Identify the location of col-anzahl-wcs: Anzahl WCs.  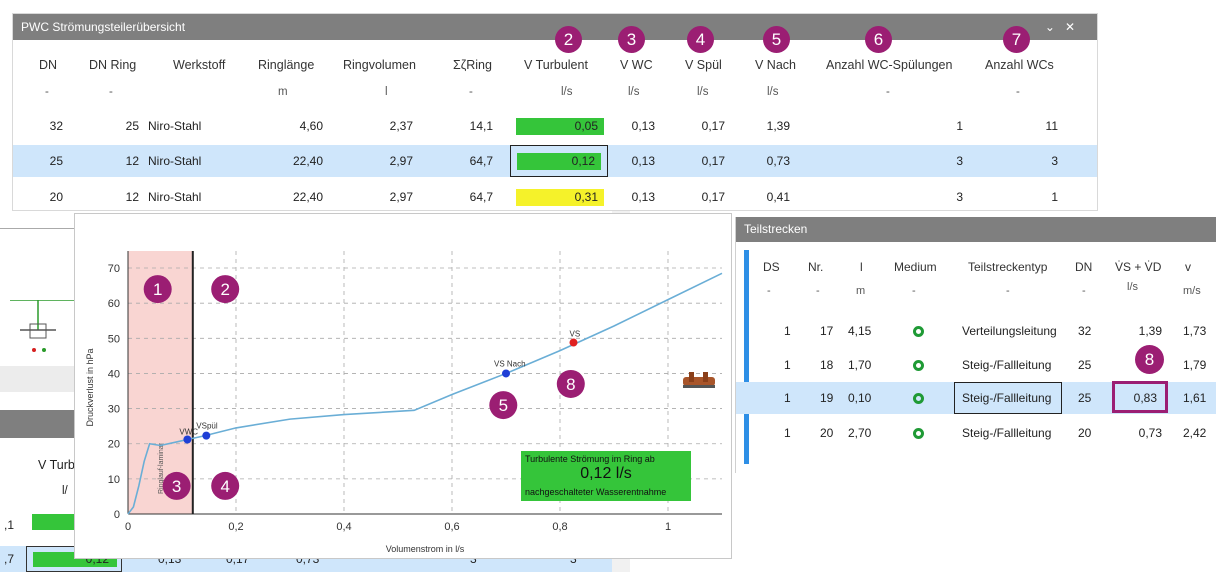
(1019, 65).